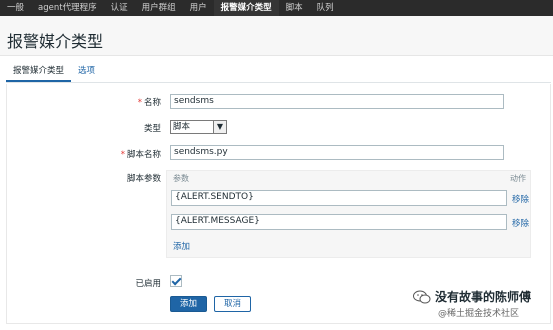 The height and width of the screenshot is (330, 553). I want to click on params-column-header: 参数, so click(181, 178).